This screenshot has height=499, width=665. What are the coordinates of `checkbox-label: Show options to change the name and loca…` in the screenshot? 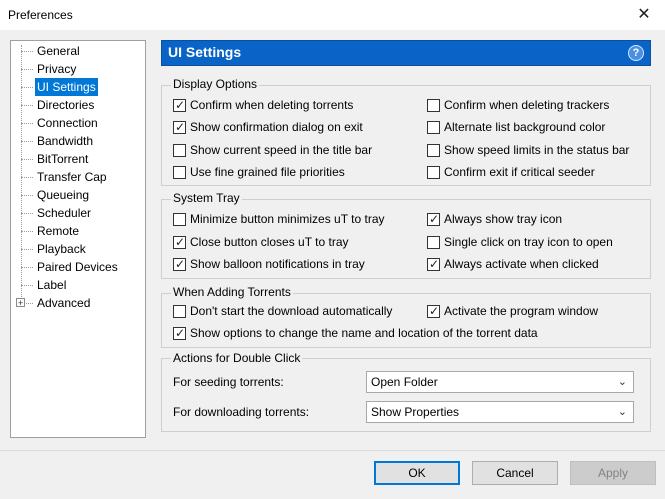 It's located at (364, 333).